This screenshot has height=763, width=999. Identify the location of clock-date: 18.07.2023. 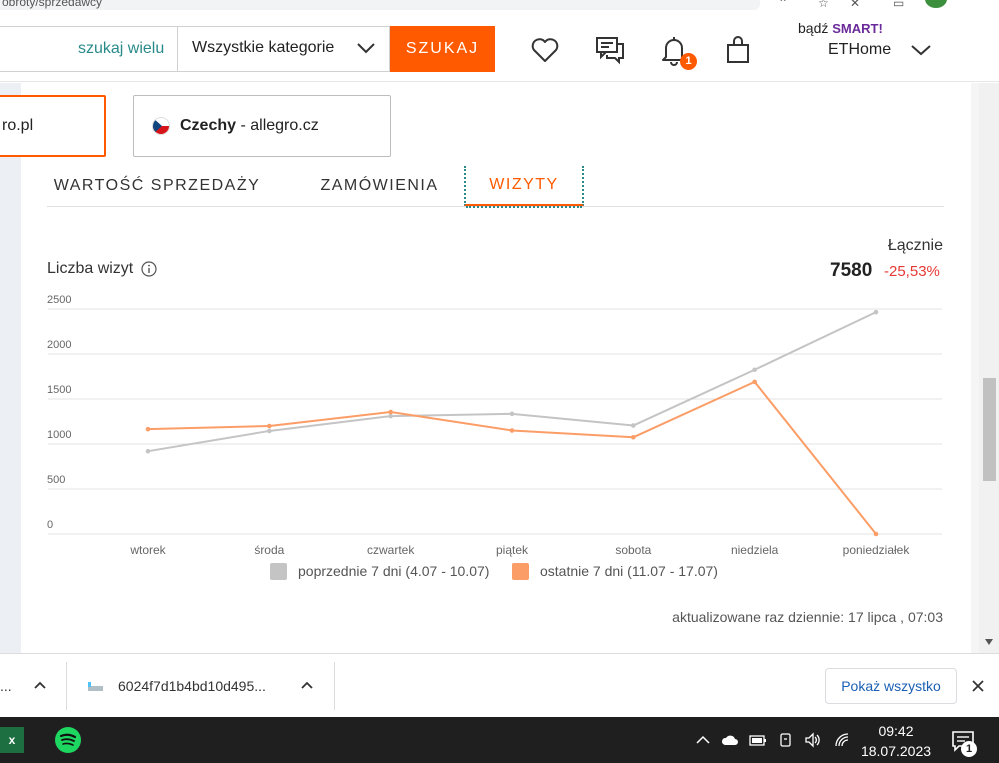
(896, 751).